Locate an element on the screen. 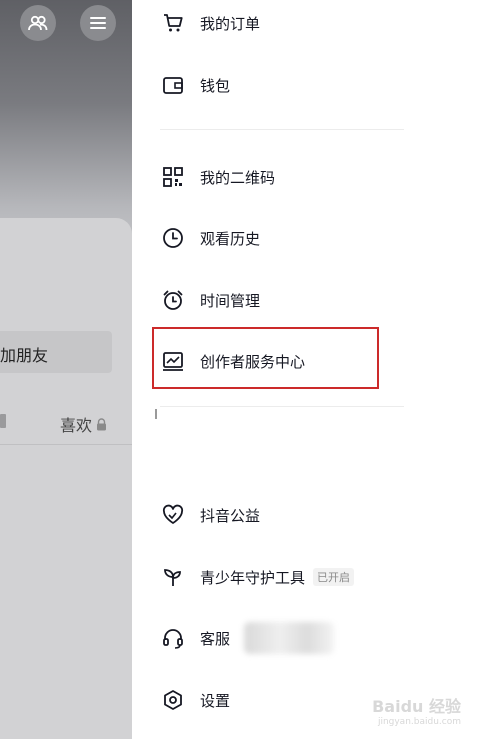 Image resolution: width=487 pixels, height=739 pixels. add-friend-label: 加朋友 is located at coordinates (24, 355).